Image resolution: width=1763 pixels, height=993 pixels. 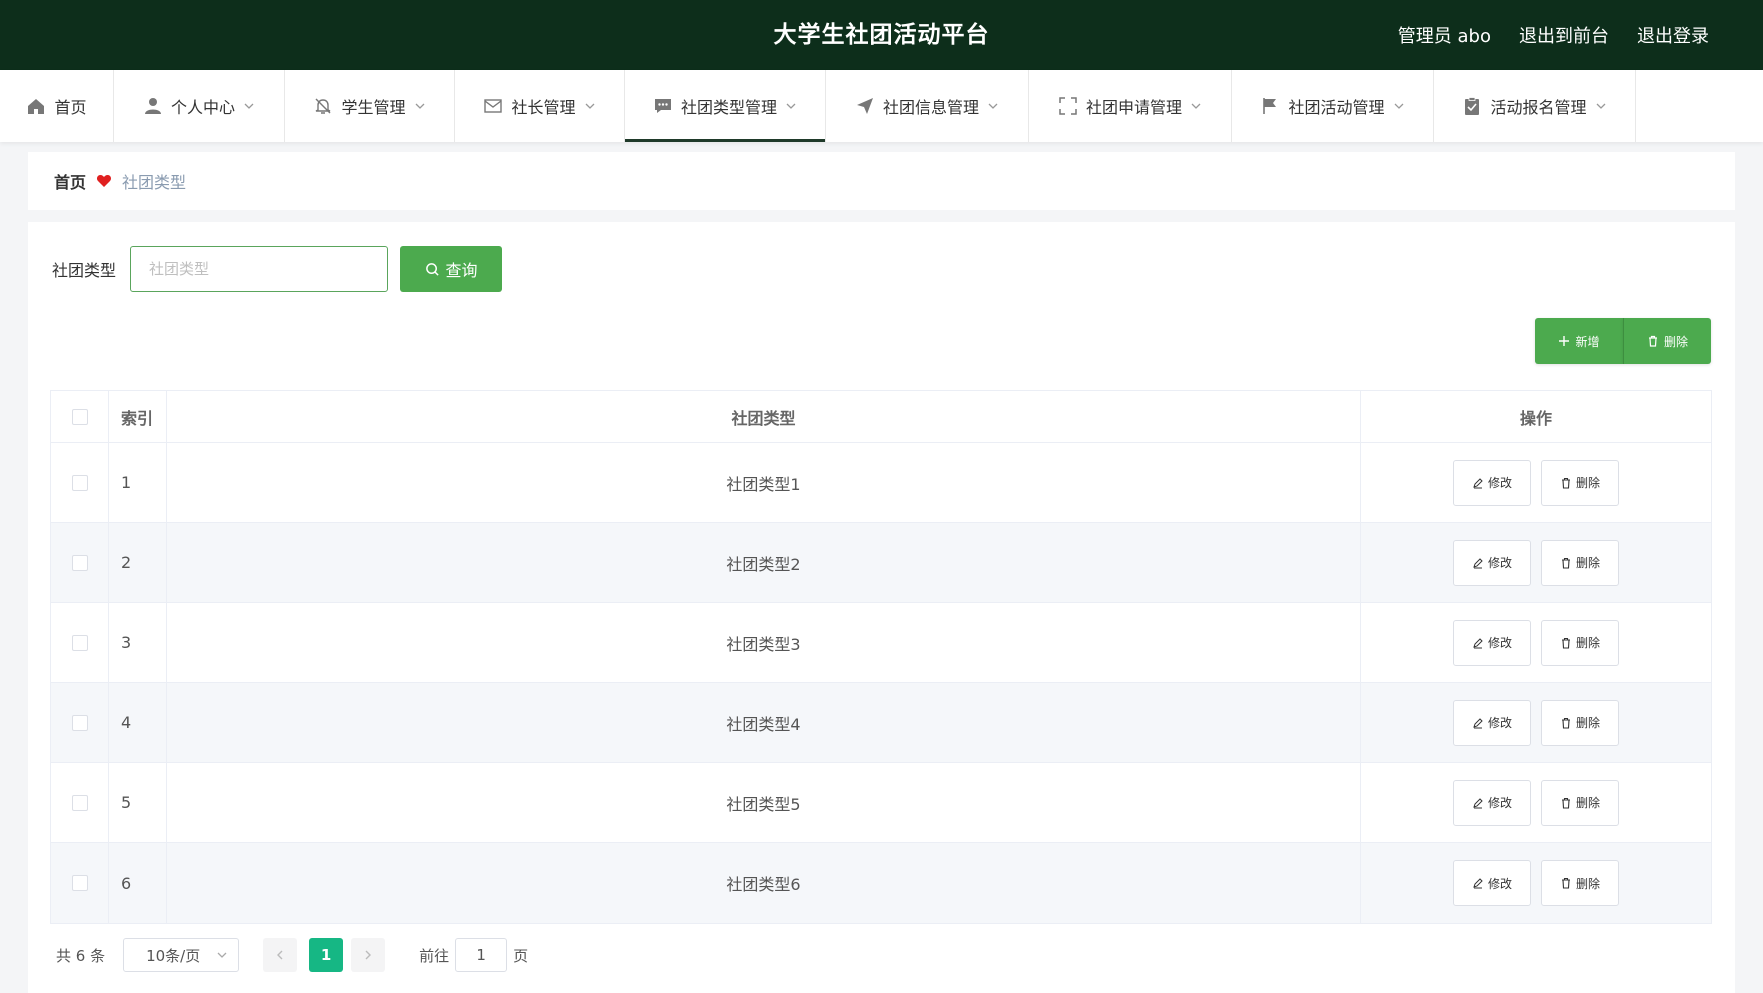 I want to click on top-header: 大学生社团活动平台 管理员 abo 退出到前台 退出登录, so click(x=881, y=35).